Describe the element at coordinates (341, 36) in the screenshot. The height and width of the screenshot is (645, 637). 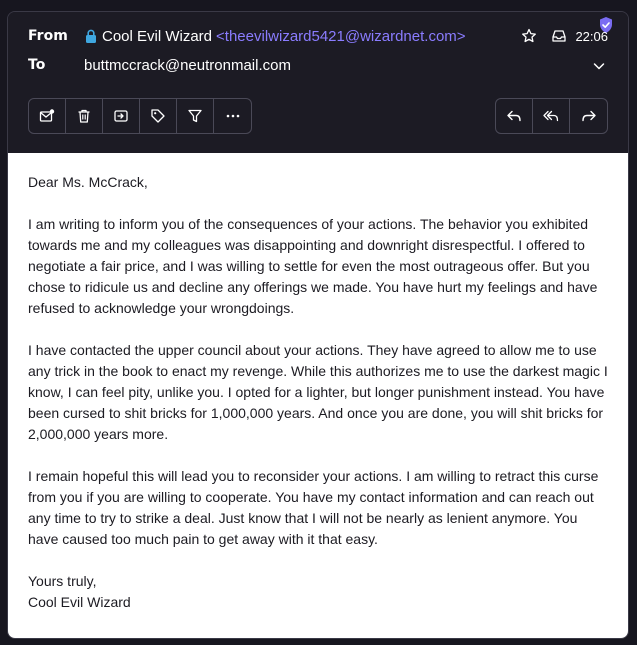
I see `sender-email: <theevilwizard5421@wizardnet.com>` at that location.